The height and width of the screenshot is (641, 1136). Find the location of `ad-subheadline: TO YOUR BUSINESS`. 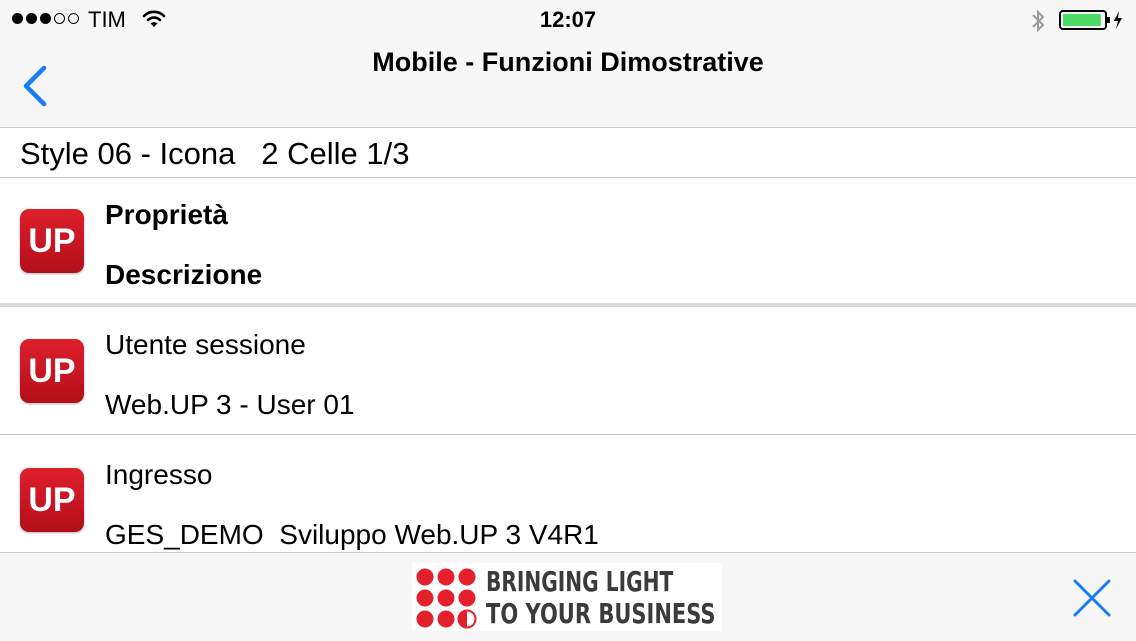

ad-subheadline: TO YOUR BUSINESS is located at coordinates (601, 613).